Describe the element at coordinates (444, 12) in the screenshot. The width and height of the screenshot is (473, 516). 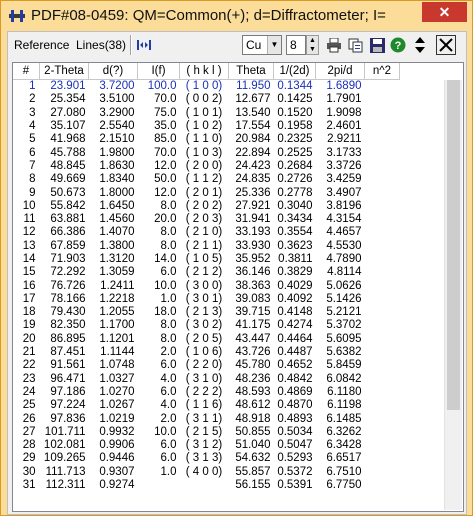
I see `close-button: ✕` at that location.